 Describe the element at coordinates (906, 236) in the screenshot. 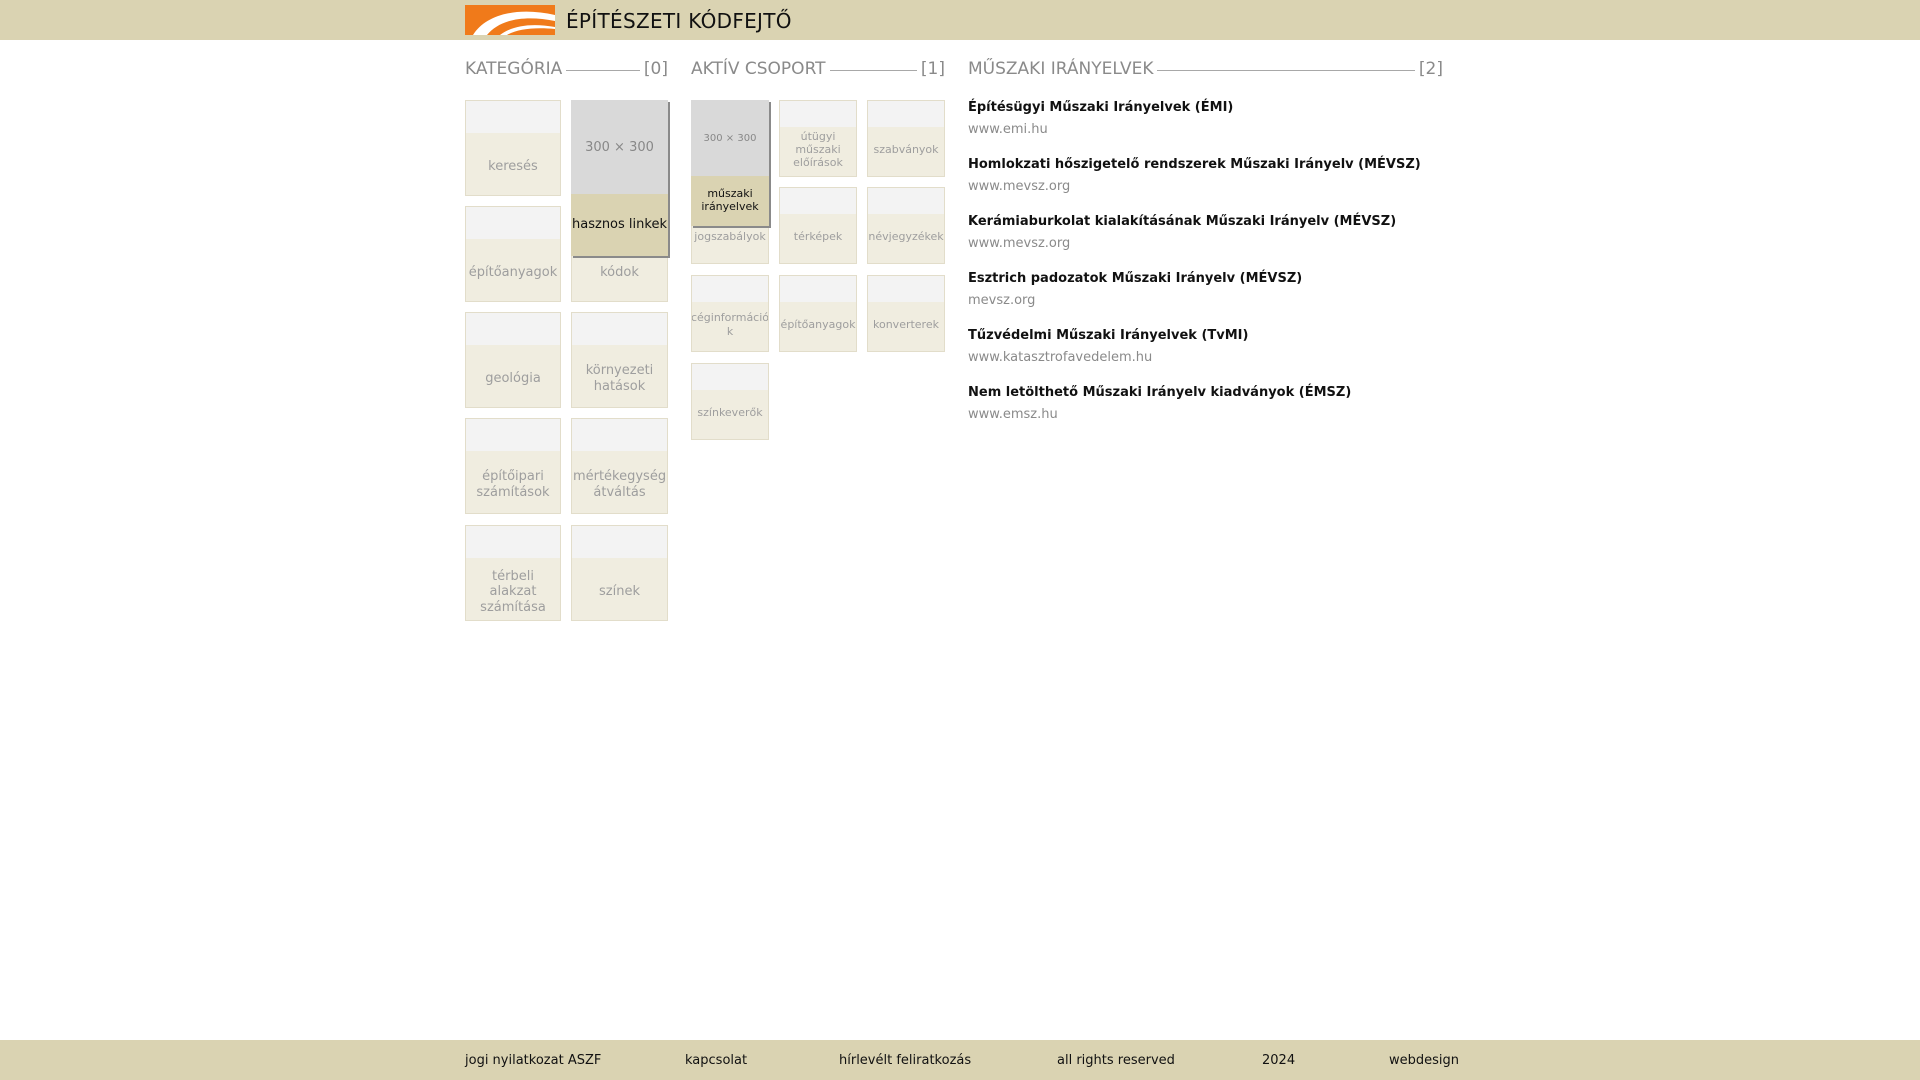

I see `group-label: névjegyzékek` at that location.